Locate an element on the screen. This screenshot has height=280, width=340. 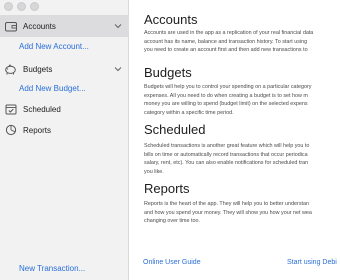
body-line: changing over time too. is located at coordinates (172, 221).